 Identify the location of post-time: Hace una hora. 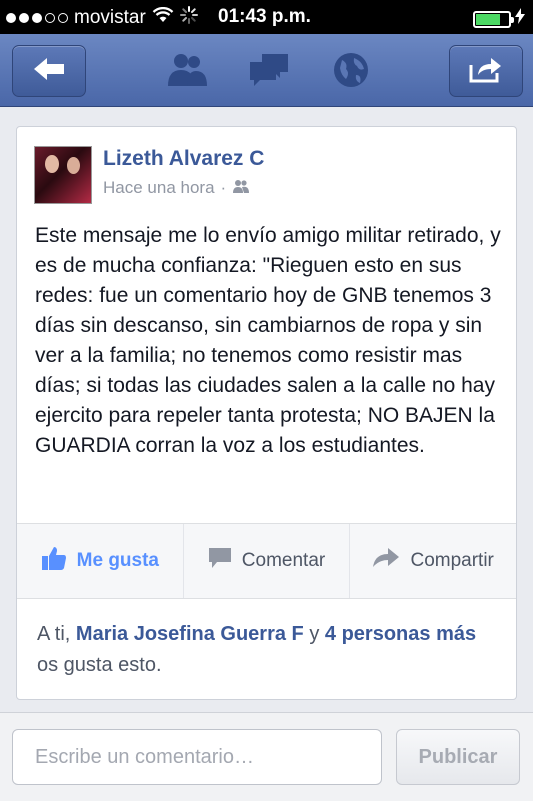
(159, 188).